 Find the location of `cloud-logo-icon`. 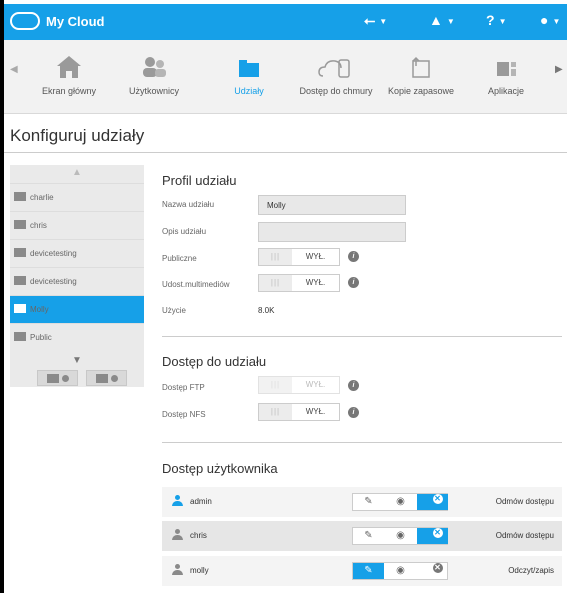

cloud-logo-icon is located at coordinates (25, 21).